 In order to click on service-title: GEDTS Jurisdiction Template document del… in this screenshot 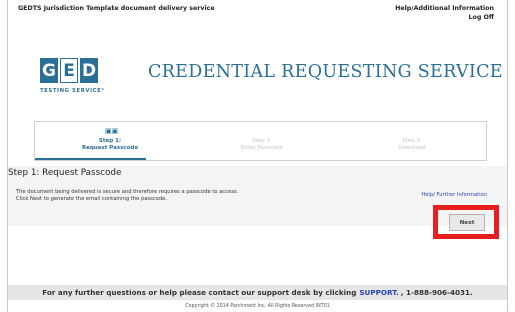, I will do `click(116, 8)`.